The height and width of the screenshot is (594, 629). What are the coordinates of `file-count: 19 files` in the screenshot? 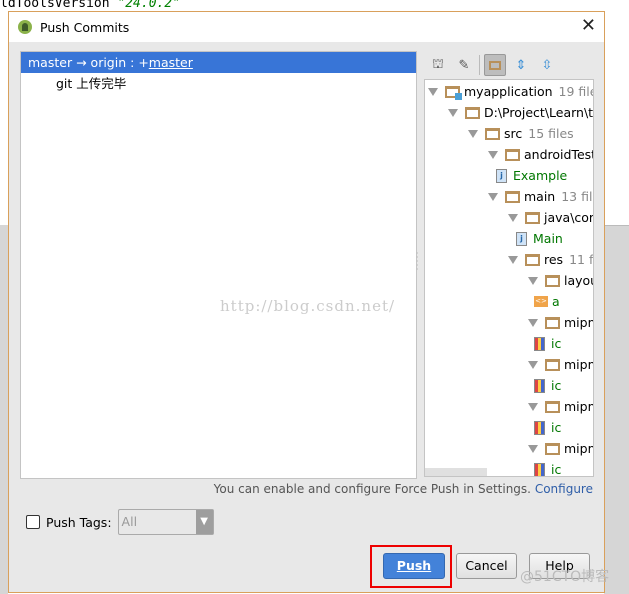 It's located at (575, 91).